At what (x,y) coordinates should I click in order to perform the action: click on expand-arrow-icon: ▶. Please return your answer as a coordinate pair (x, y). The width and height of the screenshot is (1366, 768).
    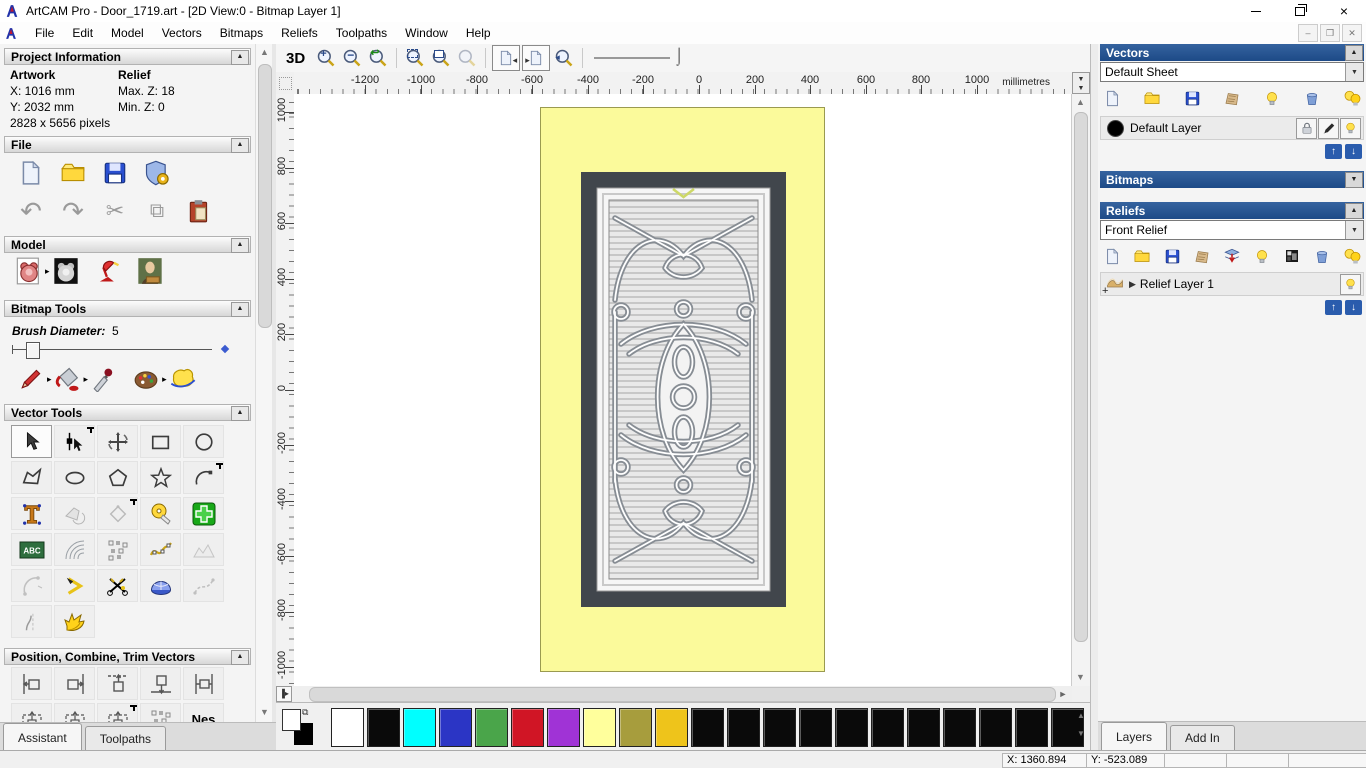
    Looking at the image, I should click on (1132, 284).